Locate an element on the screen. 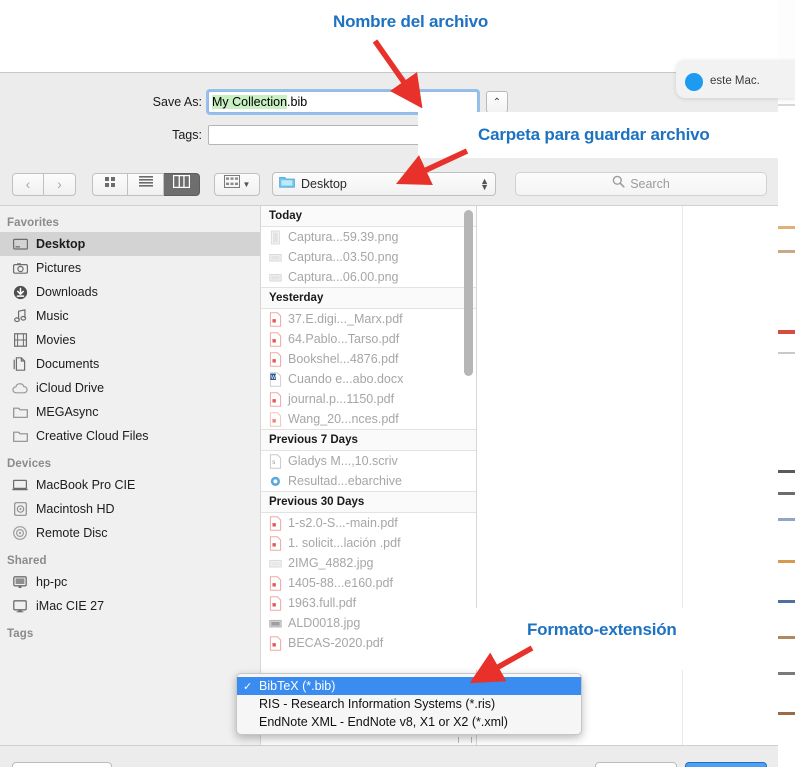 The image size is (795, 767). sidebar-item-megasync: MEGAsync is located at coordinates (130, 412).